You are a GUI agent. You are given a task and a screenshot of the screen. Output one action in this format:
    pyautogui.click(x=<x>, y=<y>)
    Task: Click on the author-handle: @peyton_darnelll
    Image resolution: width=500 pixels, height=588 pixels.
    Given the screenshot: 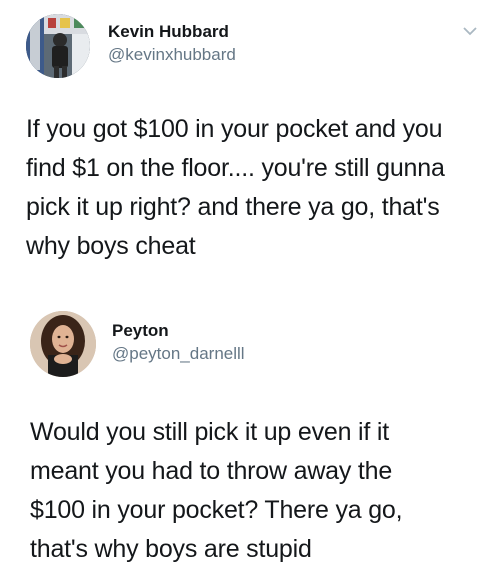 What is the action you would take?
    pyautogui.click(x=178, y=354)
    